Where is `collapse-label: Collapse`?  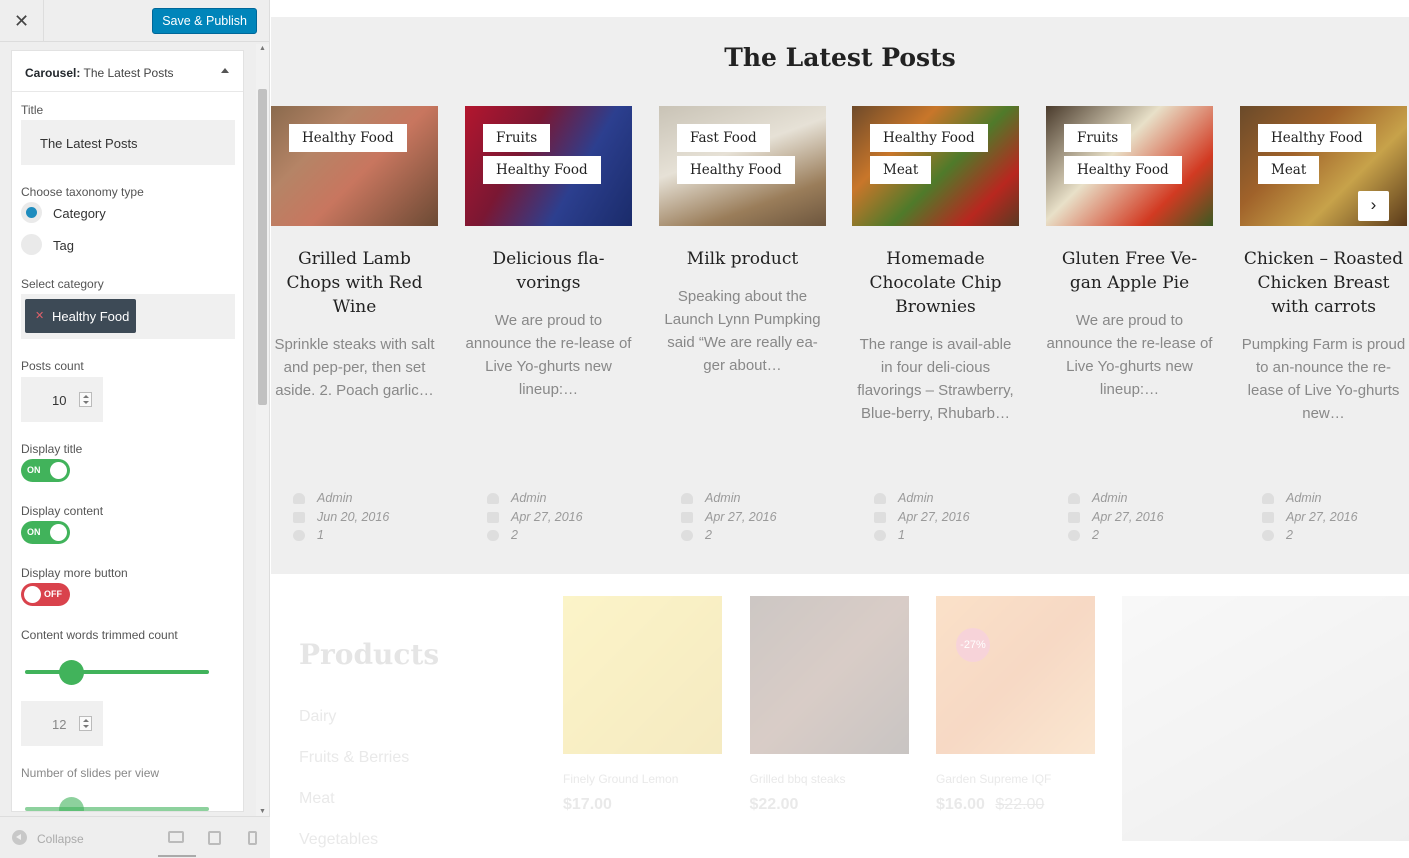 collapse-label: Collapse is located at coordinates (60, 839).